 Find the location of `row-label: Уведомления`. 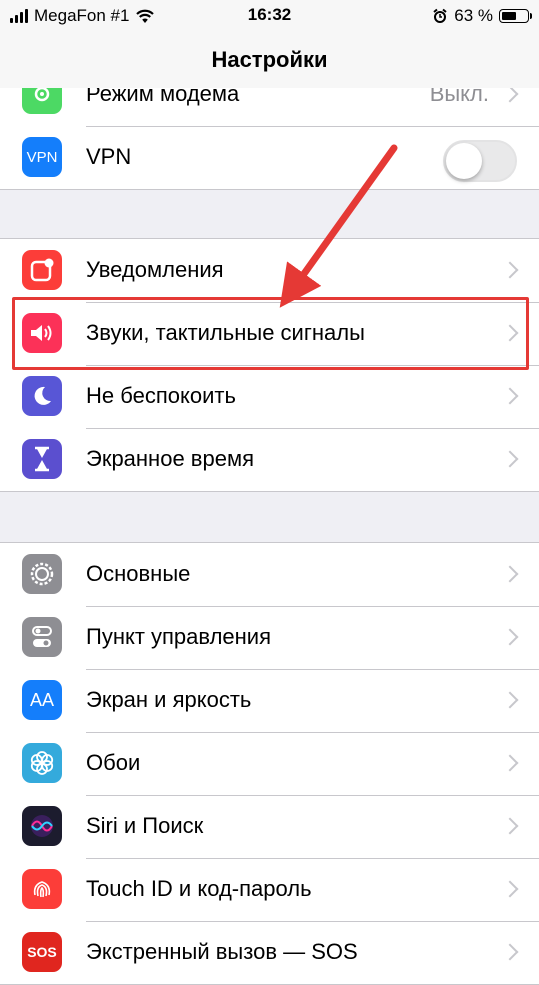

row-label: Уведомления is located at coordinates (155, 269).